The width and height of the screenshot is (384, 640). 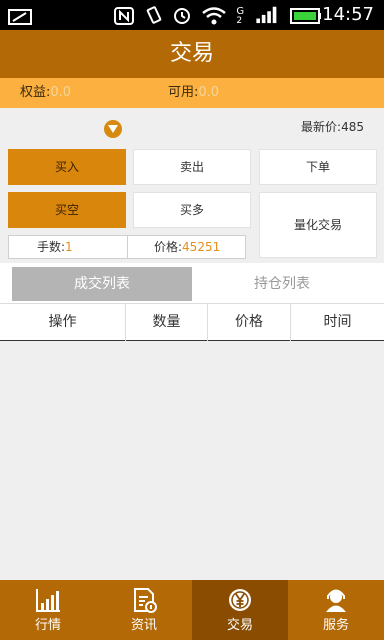 What do you see at coordinates (335, 625) in the screenshot?
I see `nav-label-service: 服务` at bounding box center [335, 625].